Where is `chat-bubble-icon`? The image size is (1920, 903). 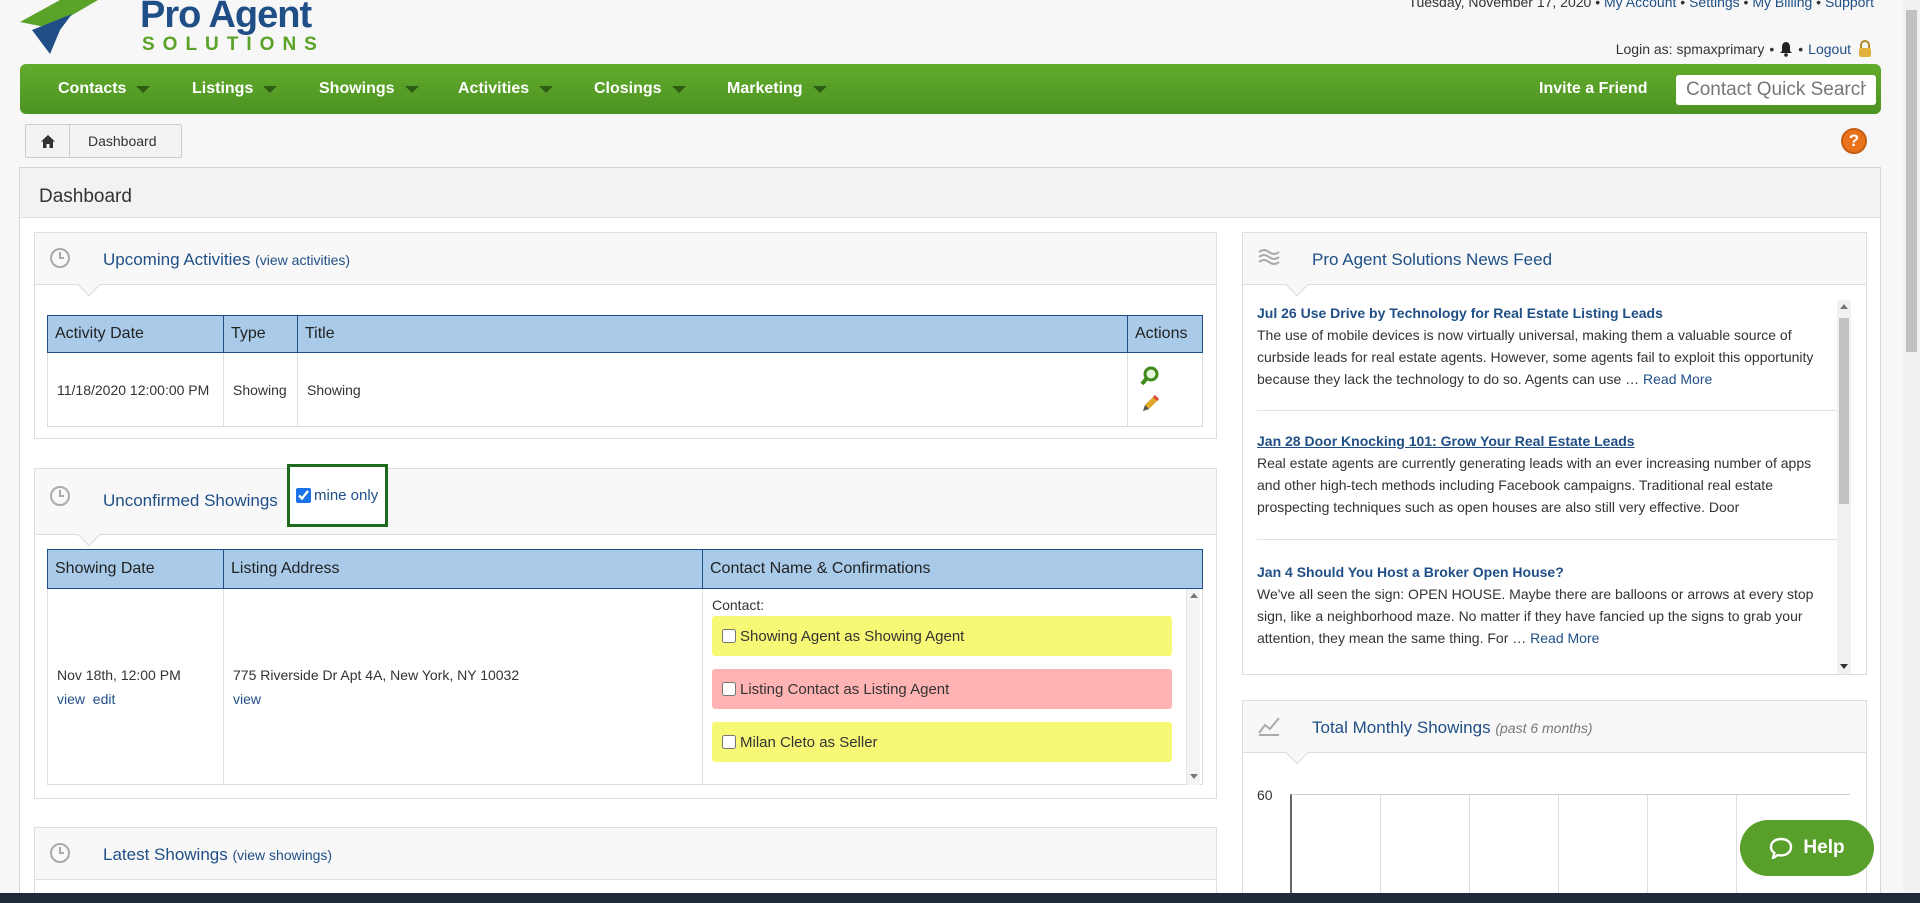
chat-bubble-icon is located at coordinates (1781, 848).